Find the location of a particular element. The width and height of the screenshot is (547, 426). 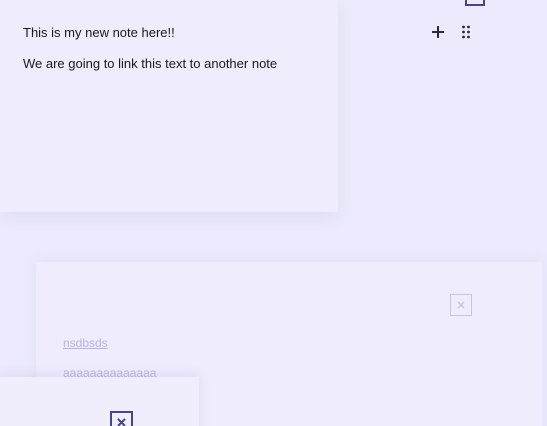

note-title: This is my new note here!! is located at coordinates (99, 32).